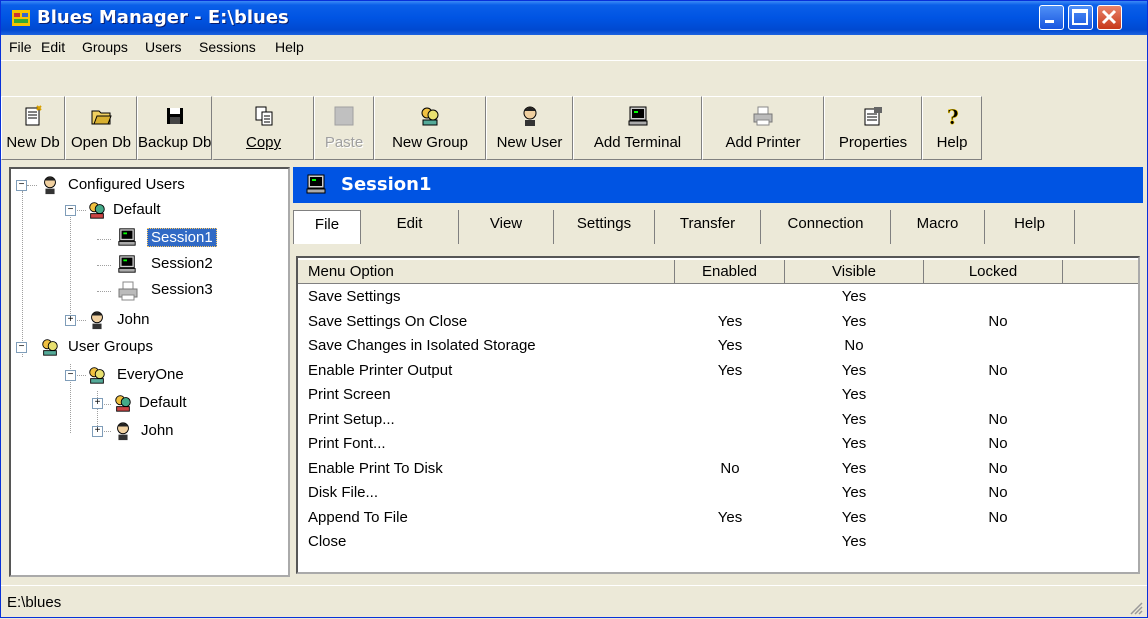 This screenshot has width=1148, height=619. Describe the element at coordinates (20, 47) in the screenshot. I see `menu-file: File` at that location.